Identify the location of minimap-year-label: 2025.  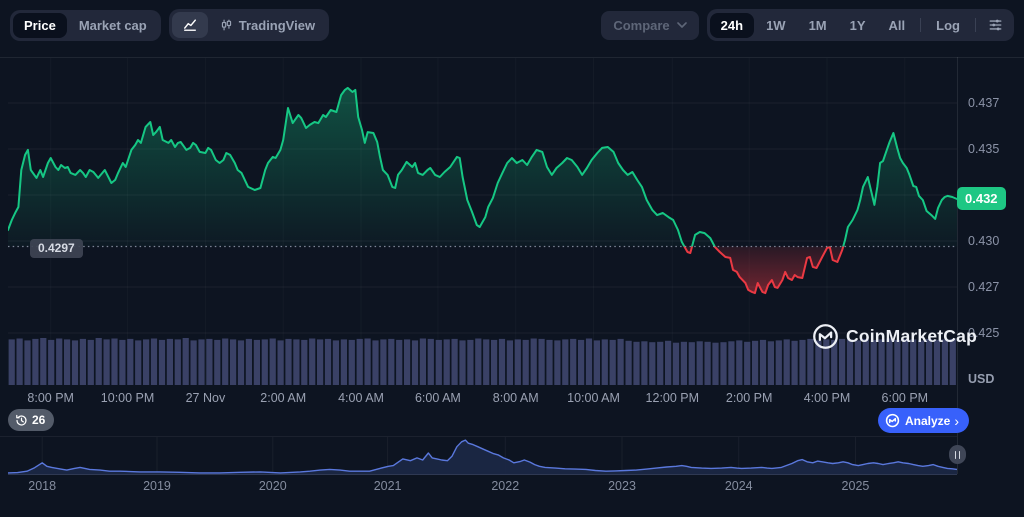
(855, 486).